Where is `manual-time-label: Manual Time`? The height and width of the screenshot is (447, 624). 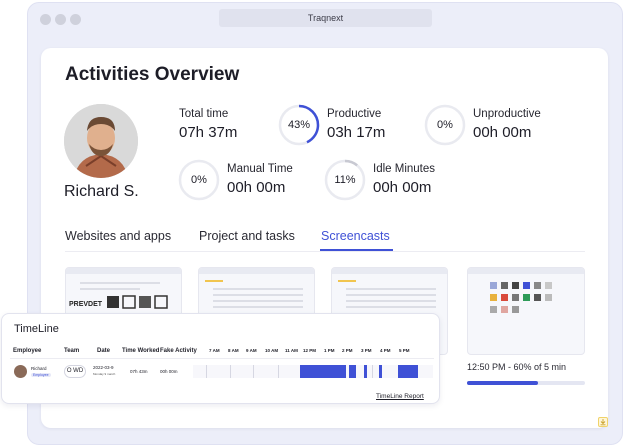 manual-time-label: Manual Time is located at coordinates (260, 169).